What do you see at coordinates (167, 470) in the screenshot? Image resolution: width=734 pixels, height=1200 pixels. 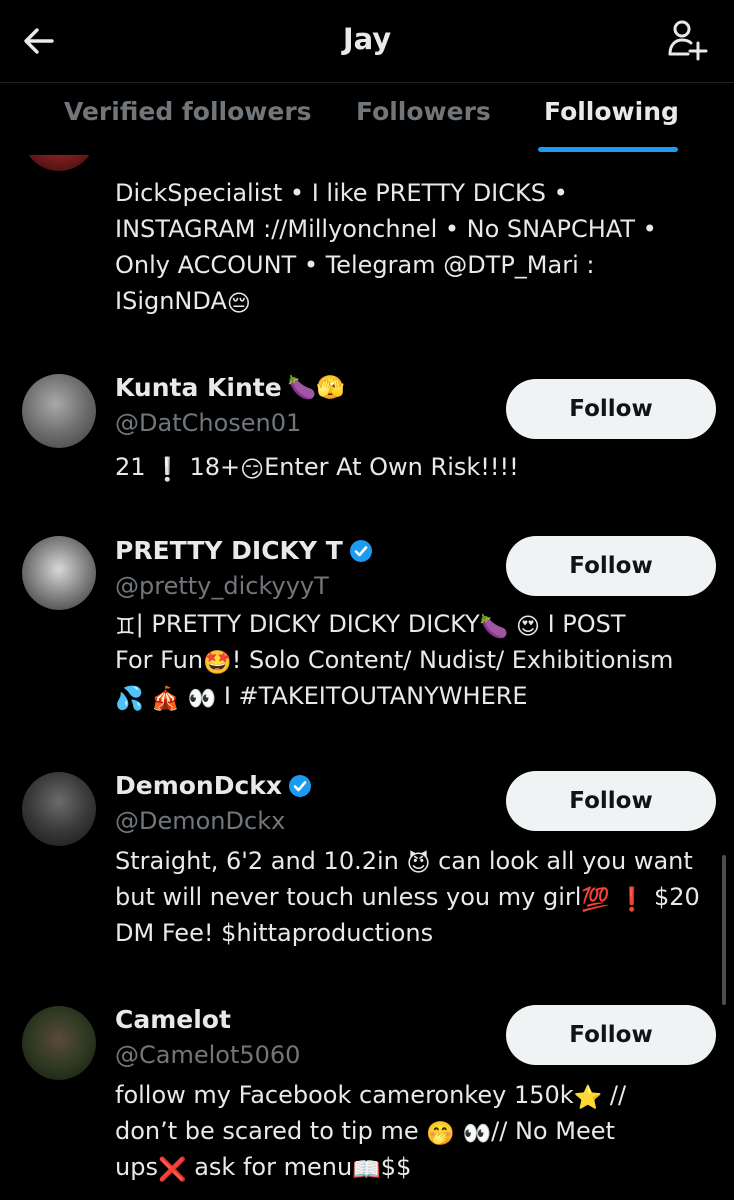 I see `exclamation-icon: ❕` at bounding box center [167, 470].